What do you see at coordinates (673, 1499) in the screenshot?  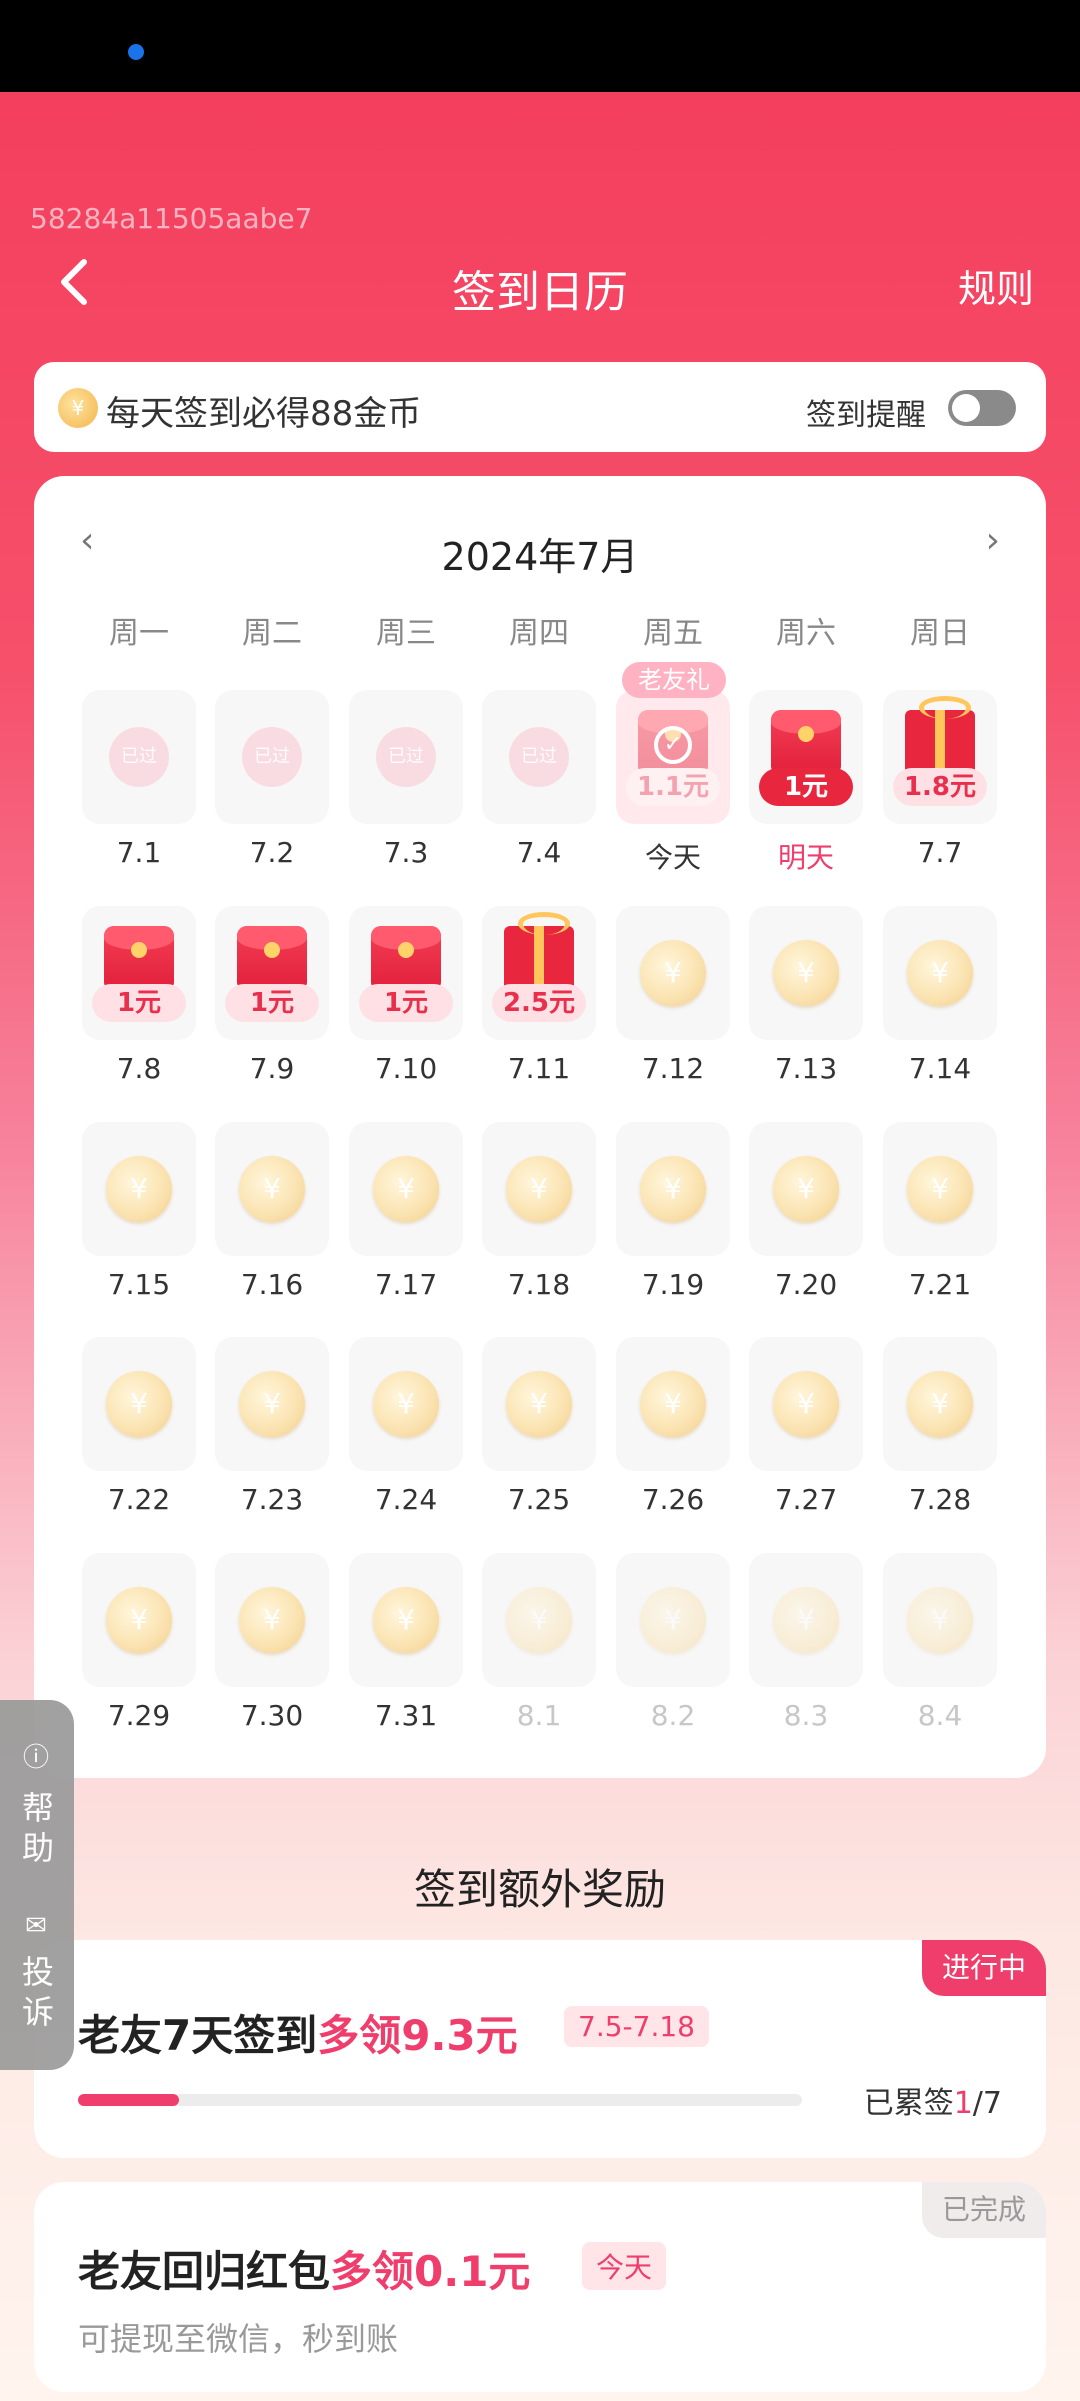 I see `day-label: 7.26` at bounding box center [673, 1499].